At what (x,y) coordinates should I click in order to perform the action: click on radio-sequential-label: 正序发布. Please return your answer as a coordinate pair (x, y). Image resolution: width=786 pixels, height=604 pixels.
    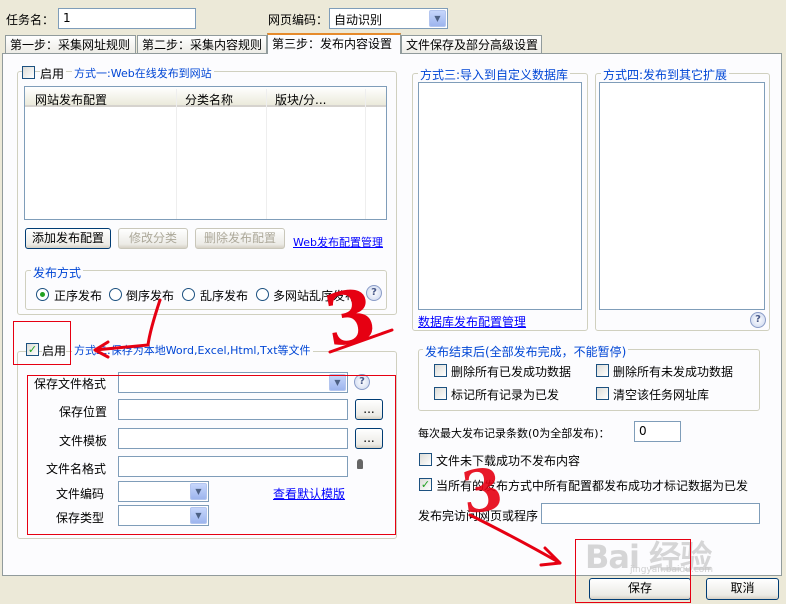
    Looking at the image, I should click on (78, 296).